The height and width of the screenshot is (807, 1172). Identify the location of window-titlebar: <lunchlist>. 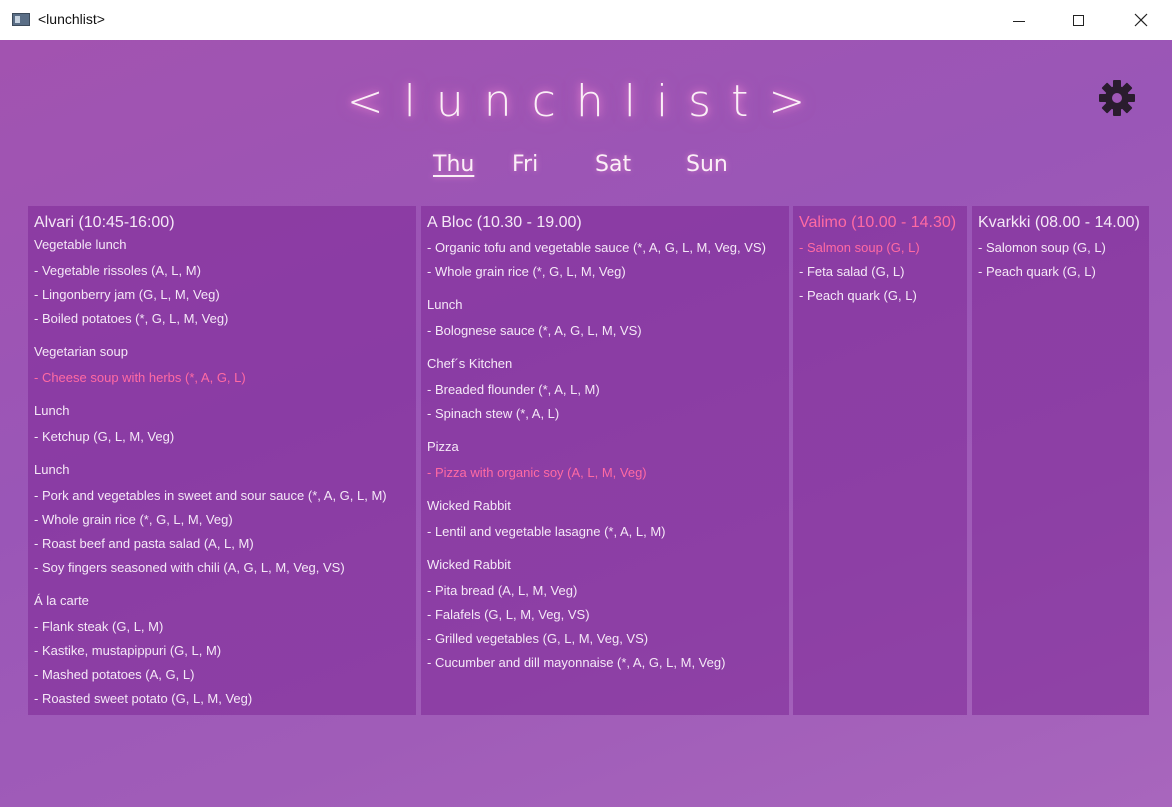
(586, 20).